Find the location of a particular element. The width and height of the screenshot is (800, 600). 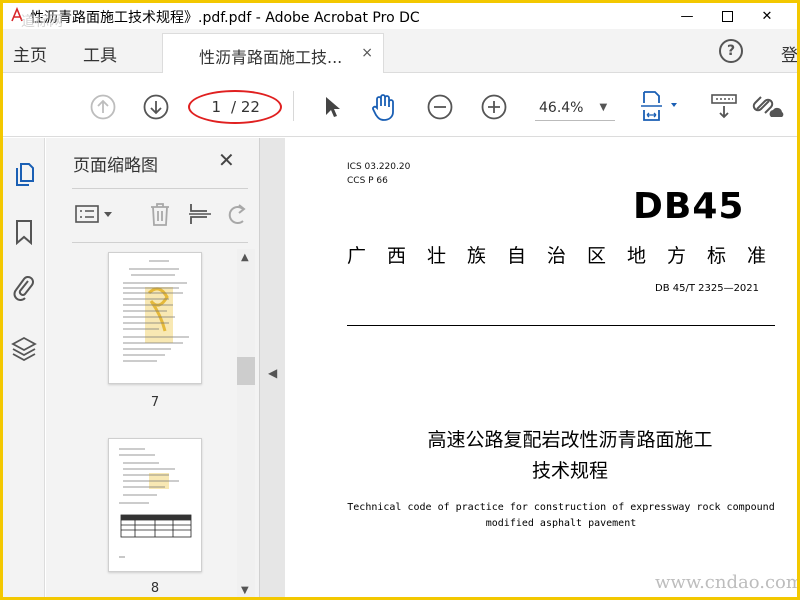

bookmark-icon is located at coordinates (24, 232).